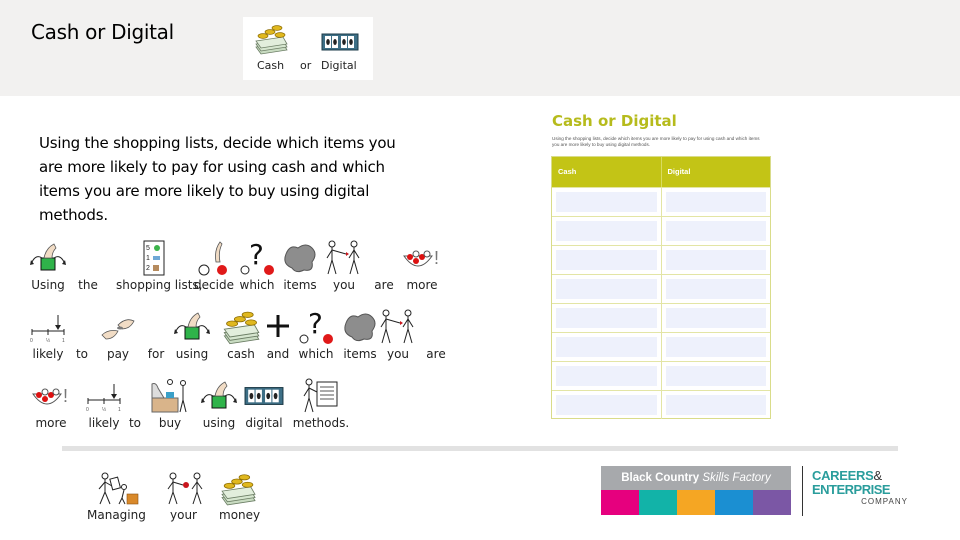 The height and width of the screenshot is (540, 960). Describe the element at coordinates (340, 42) in the screenshot. I see `digital-icon` at that location.